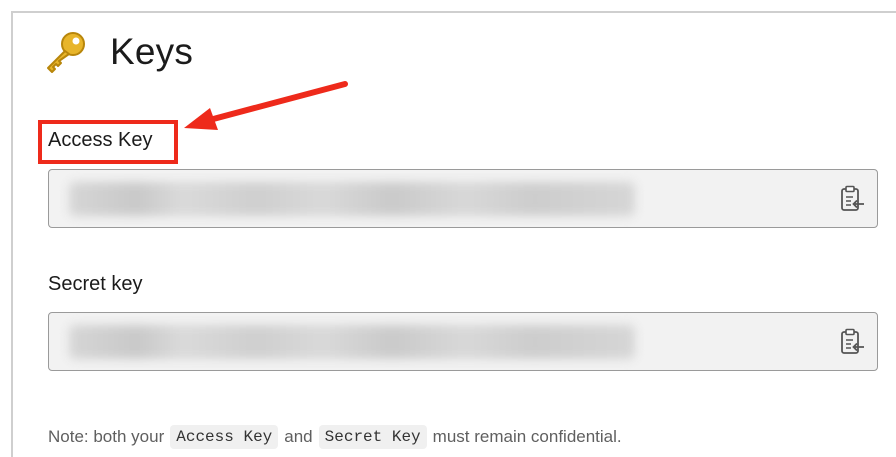 The width and height of the screenshot is (896, 457). Describe the element at coordinates (298, 436) in the screenshot. I see `note-middle: and` at that location.